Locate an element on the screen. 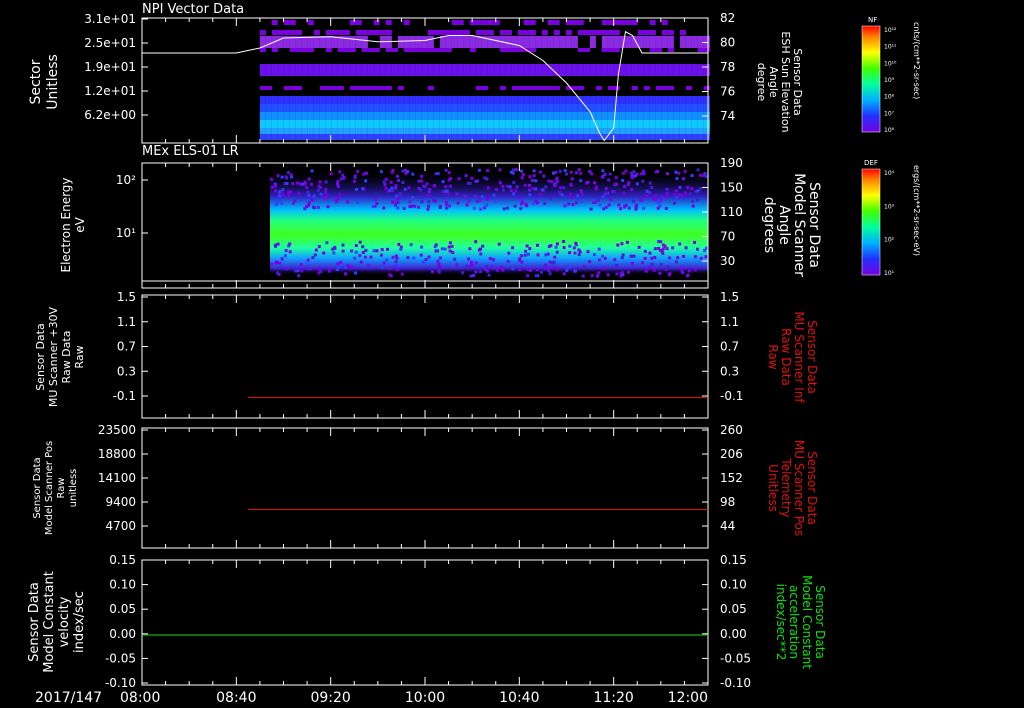  x-axis-date: 2017/147 is located at coordinates (68, 698).